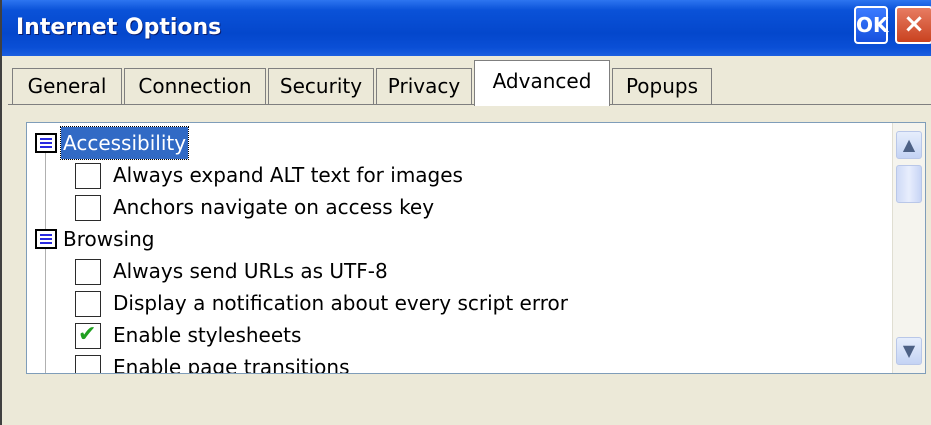 Image resolution: width=931 pixels, height=425 pixels. Describe the element at coordinates (250, 271) in the screenshot. I see `option-label: Always send URLs as UTF-8` at that location.